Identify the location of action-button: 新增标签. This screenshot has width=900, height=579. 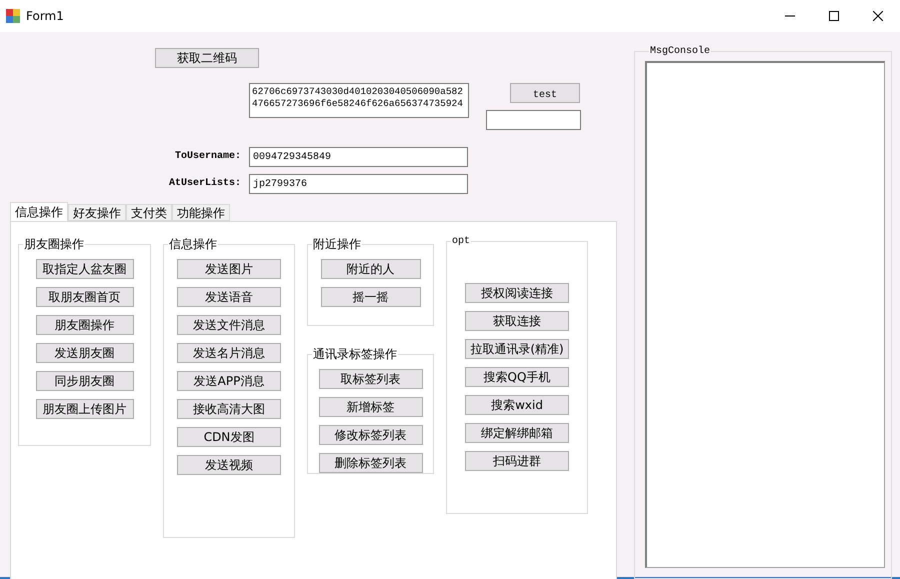
(370, 407).